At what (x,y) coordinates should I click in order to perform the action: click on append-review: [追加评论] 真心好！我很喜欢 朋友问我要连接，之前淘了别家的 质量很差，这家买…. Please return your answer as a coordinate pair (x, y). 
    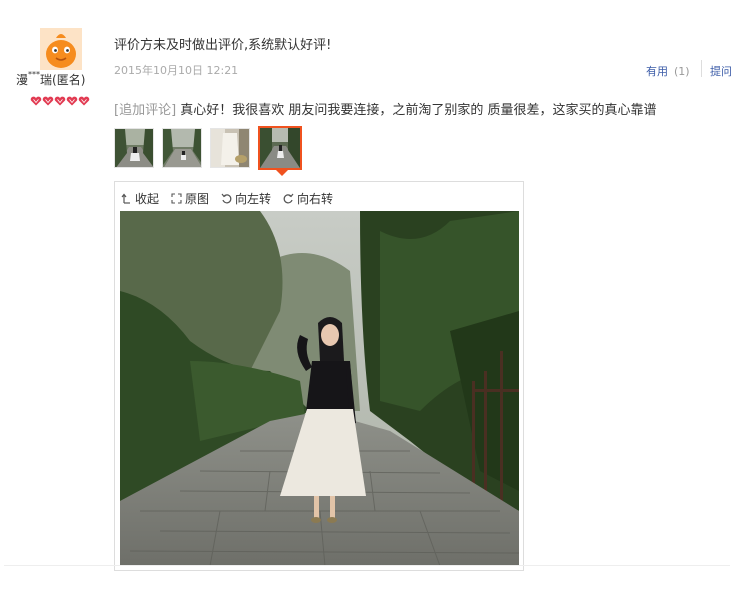
    Looking at the image, I should click on (385, 108).